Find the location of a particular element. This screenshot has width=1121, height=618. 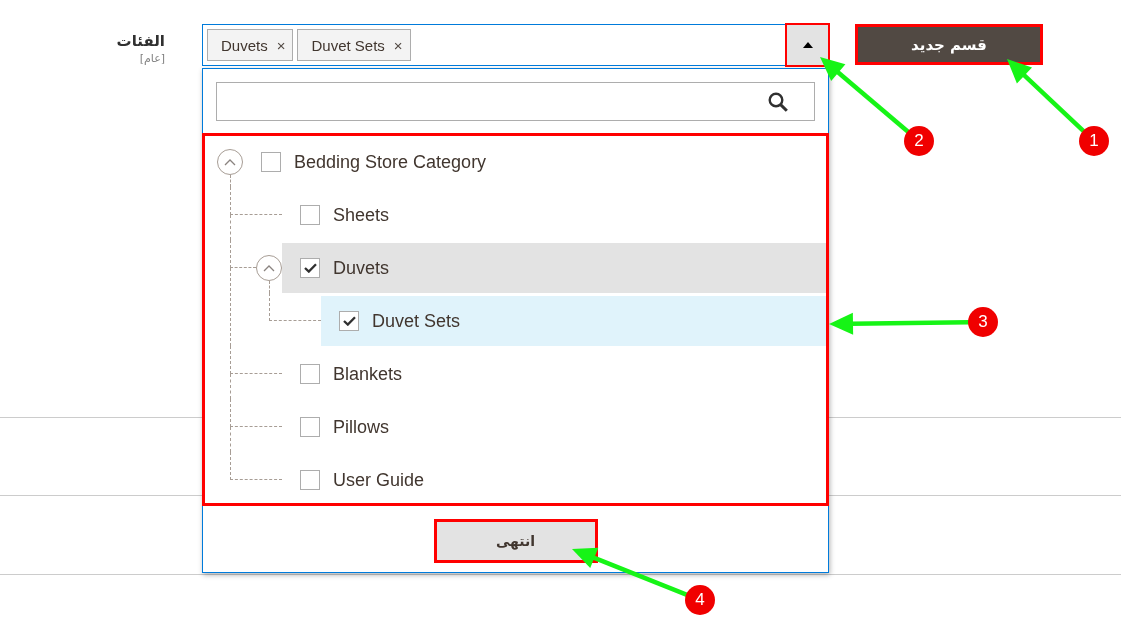

tree-row: Blankets is located at coordinates (555, 374).